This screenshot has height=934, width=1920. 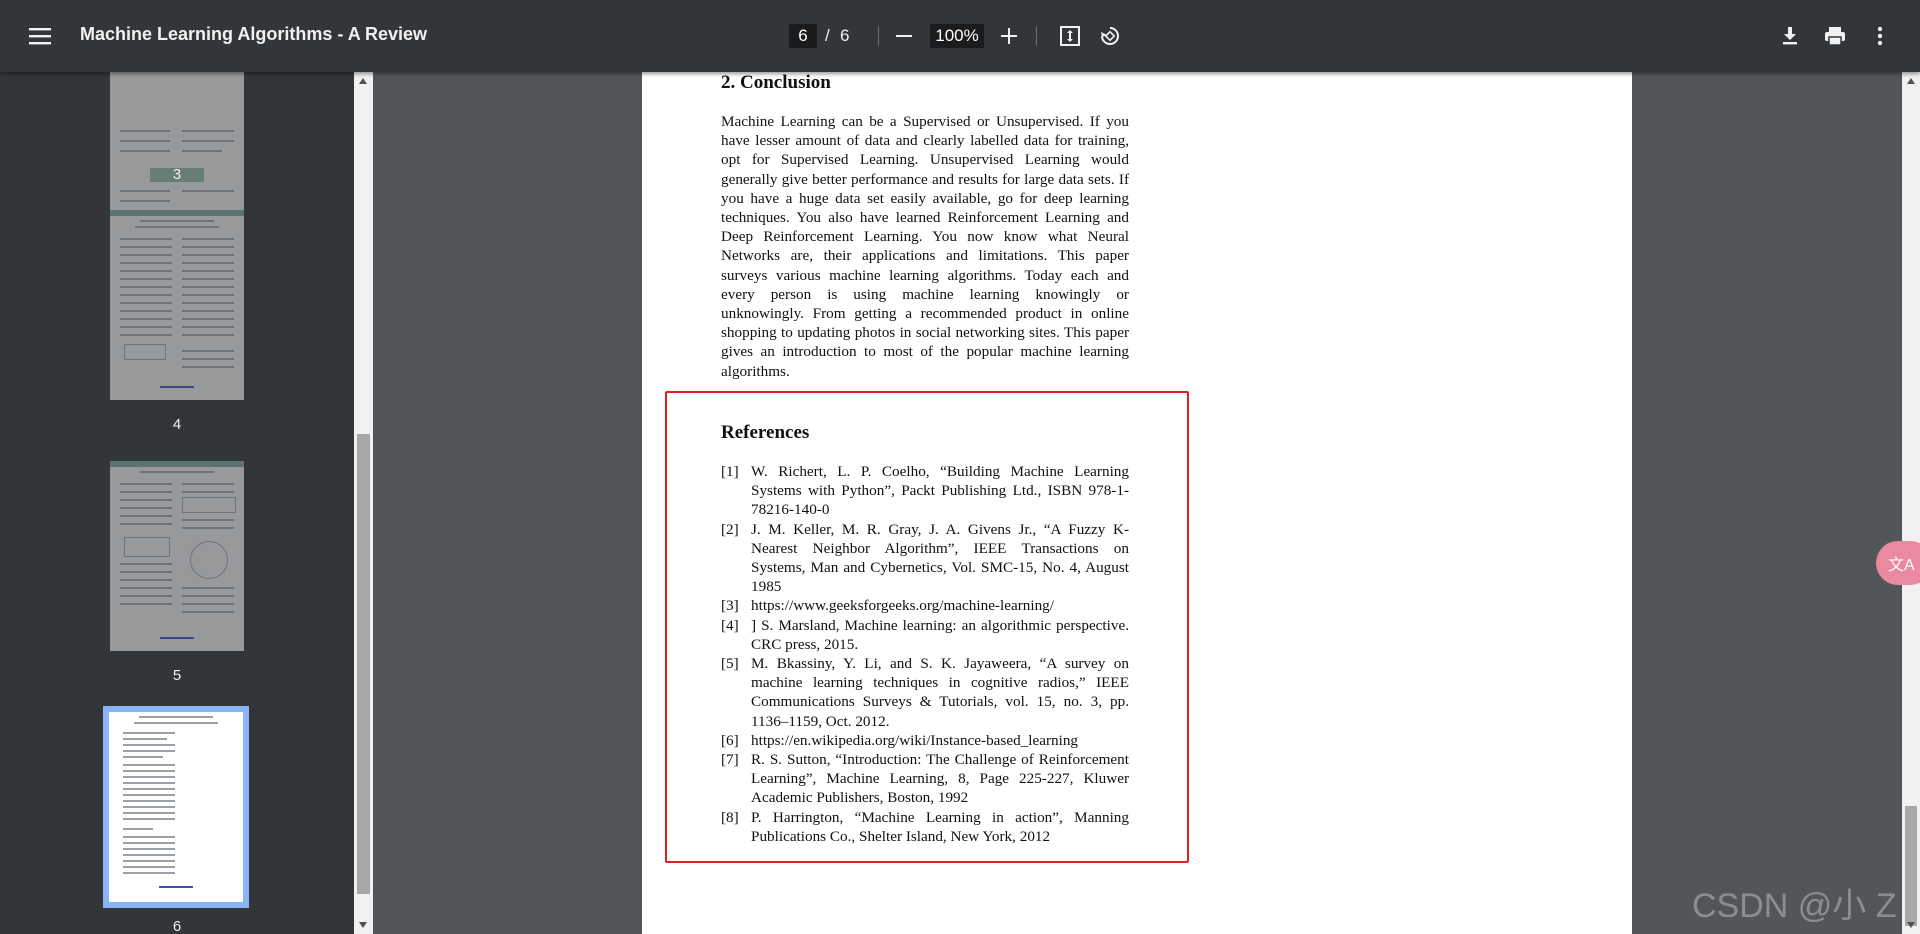 What do you see at coordinates (40, 36) in the screenshot?
I see `menu-icon` at bounding box center [40, 36].